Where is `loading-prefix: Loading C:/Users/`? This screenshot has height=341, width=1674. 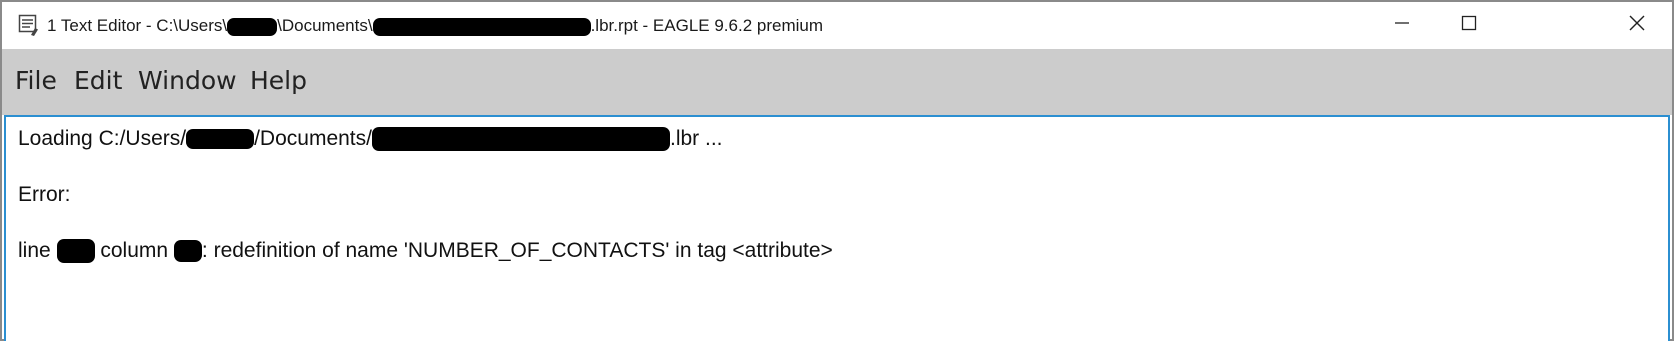 loading-prefix: Loading C:/Users/ is located at coordinates (102, 138).